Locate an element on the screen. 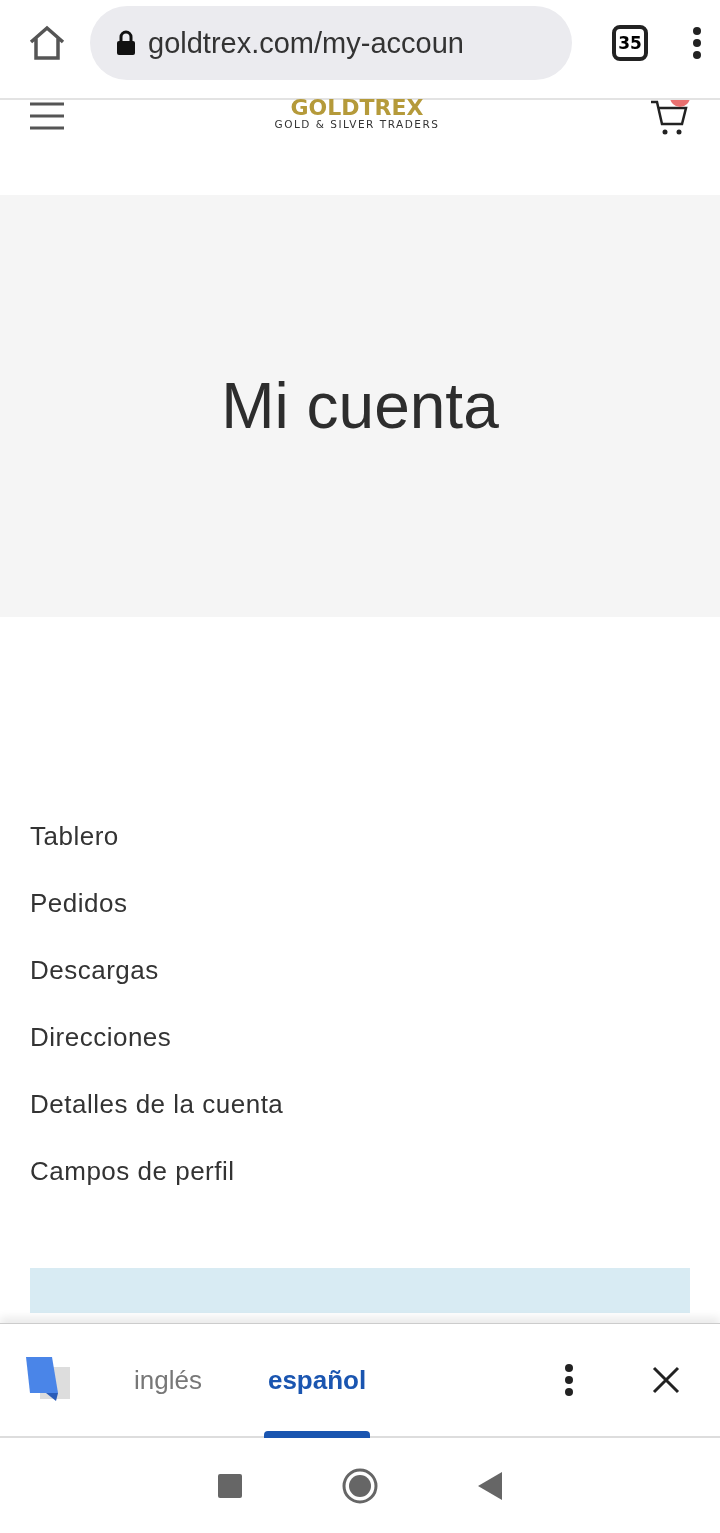 The height and width of the screenshot is (1533, 720). page-title: Mi cuenta is located at coordinates (360, 406).